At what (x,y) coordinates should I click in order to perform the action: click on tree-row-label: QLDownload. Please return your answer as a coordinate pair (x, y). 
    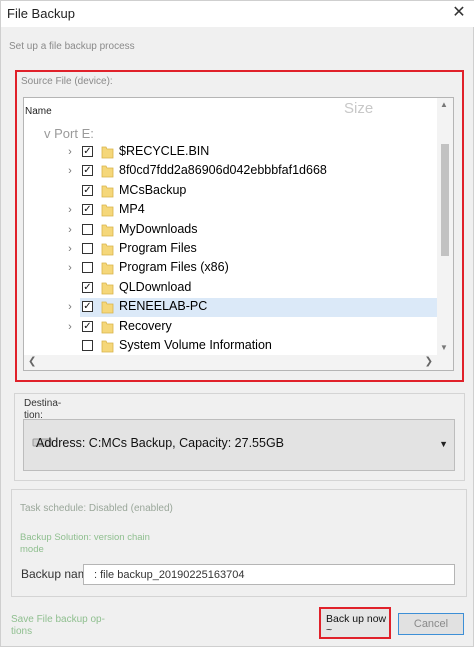
    Looking at the image, I should click on (155, 286).